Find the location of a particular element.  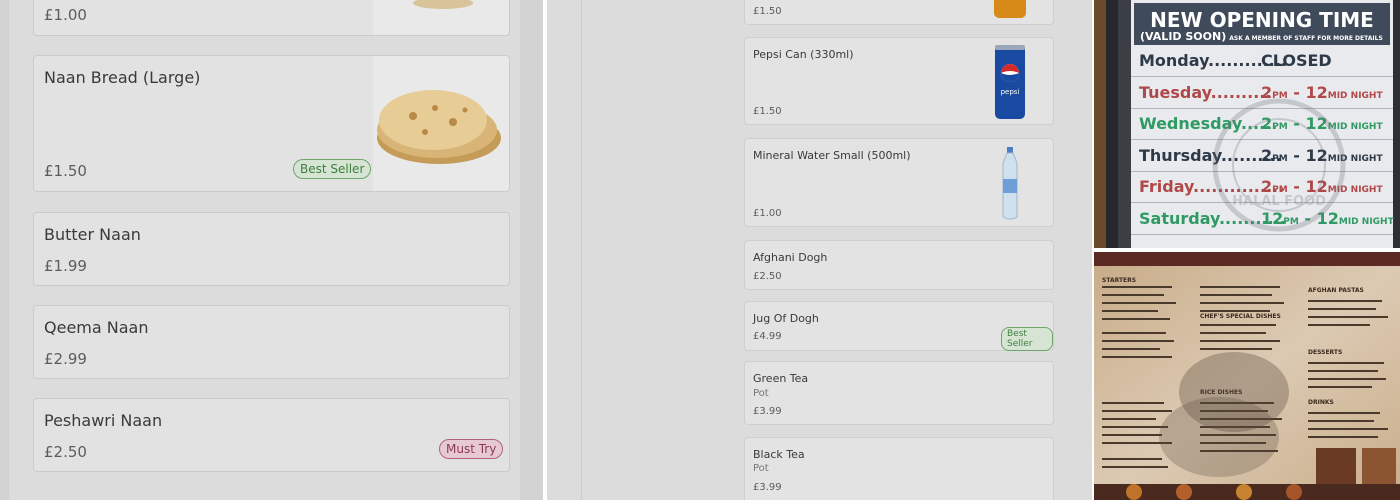

menu-item-card: Peshawri Naan £2.50 Must Try is located at coordinates (271, 435).